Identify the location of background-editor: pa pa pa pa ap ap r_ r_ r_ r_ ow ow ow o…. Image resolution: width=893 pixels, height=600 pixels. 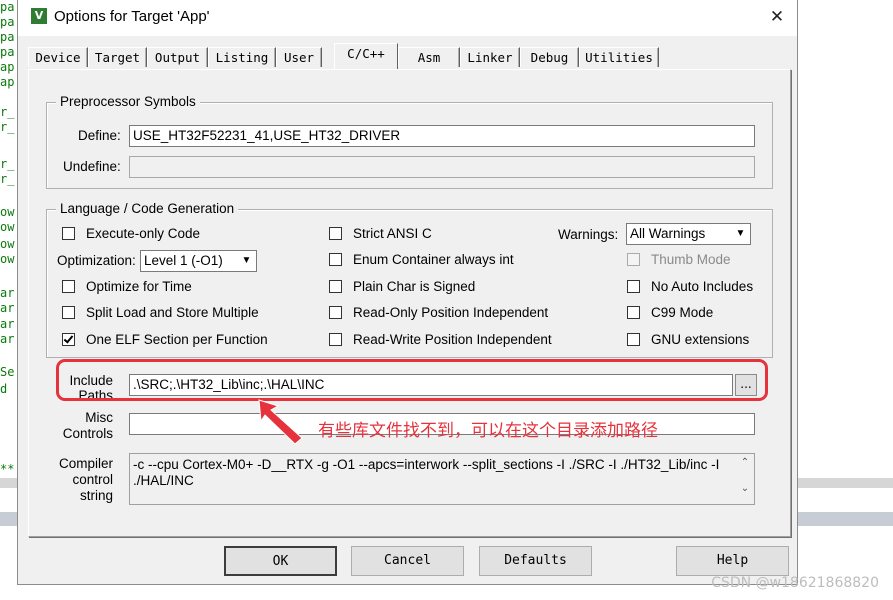
(8, 300).